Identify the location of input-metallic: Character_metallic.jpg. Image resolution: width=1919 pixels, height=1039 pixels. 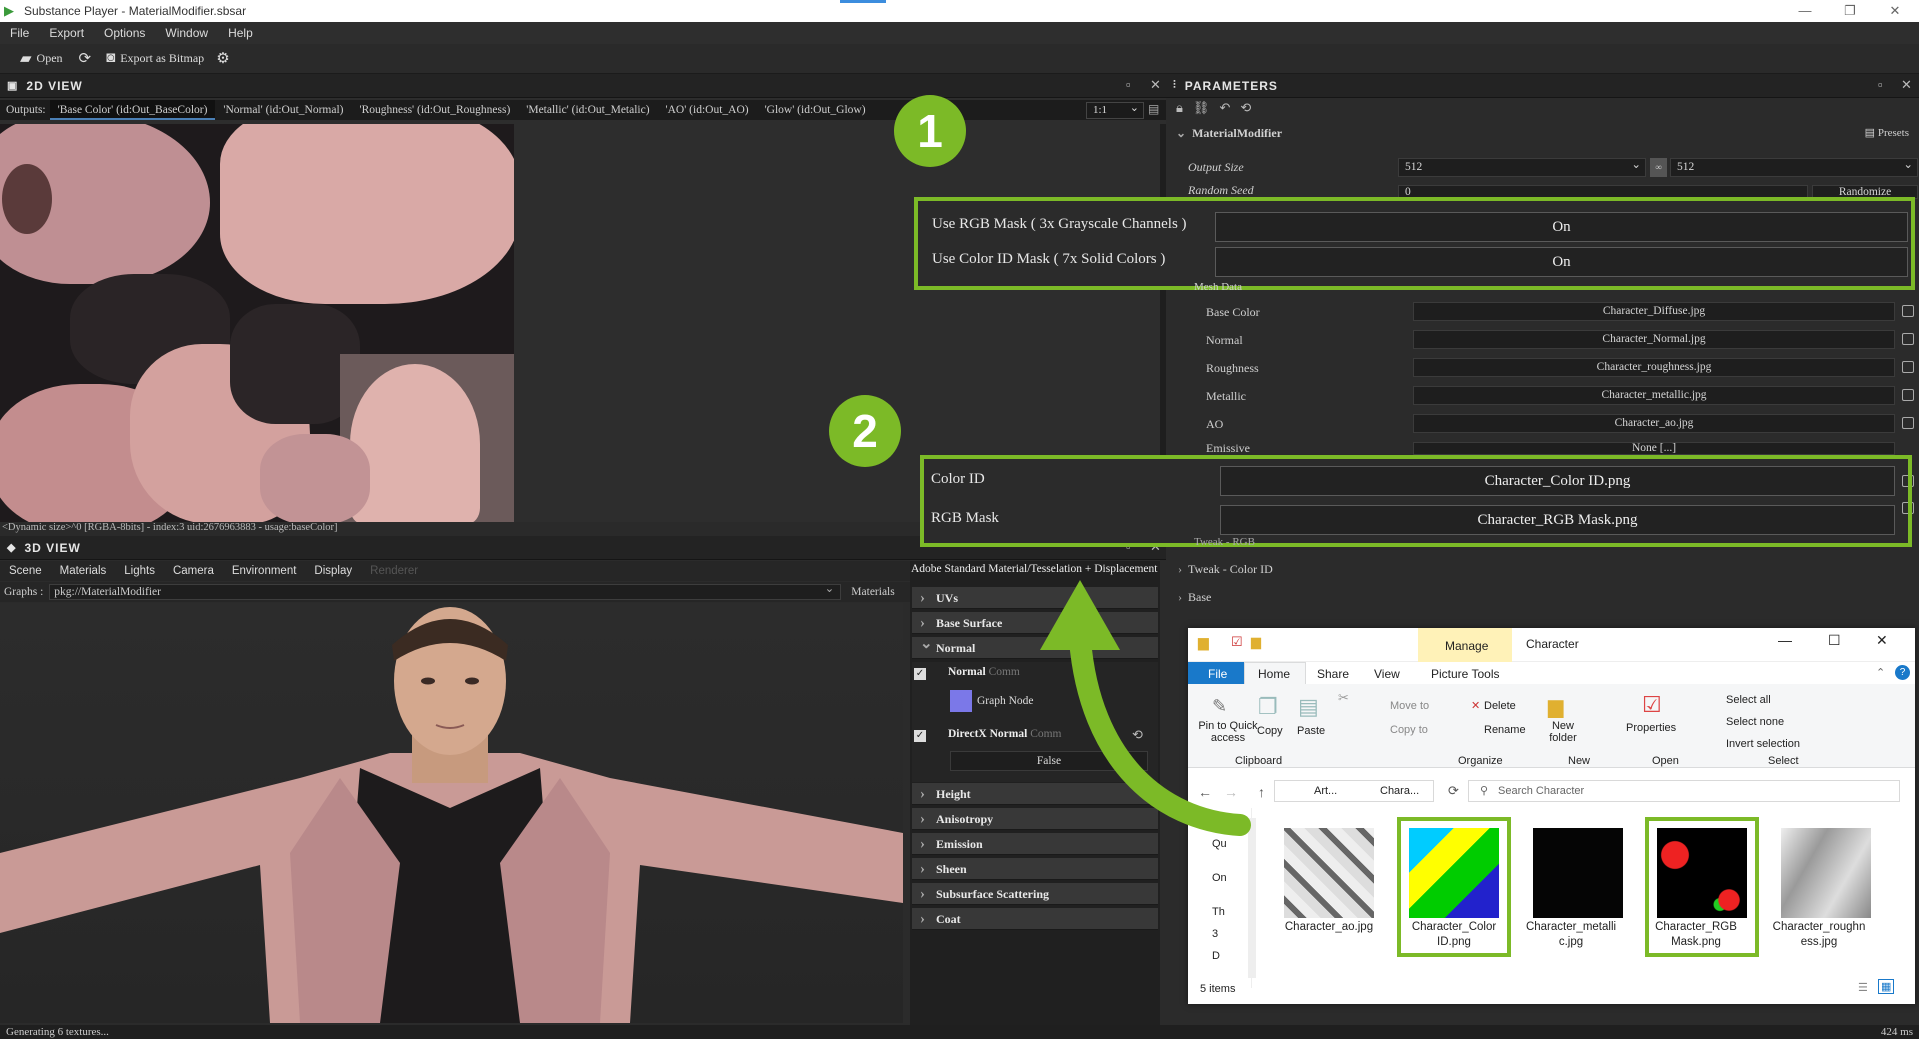
(1654, 395).